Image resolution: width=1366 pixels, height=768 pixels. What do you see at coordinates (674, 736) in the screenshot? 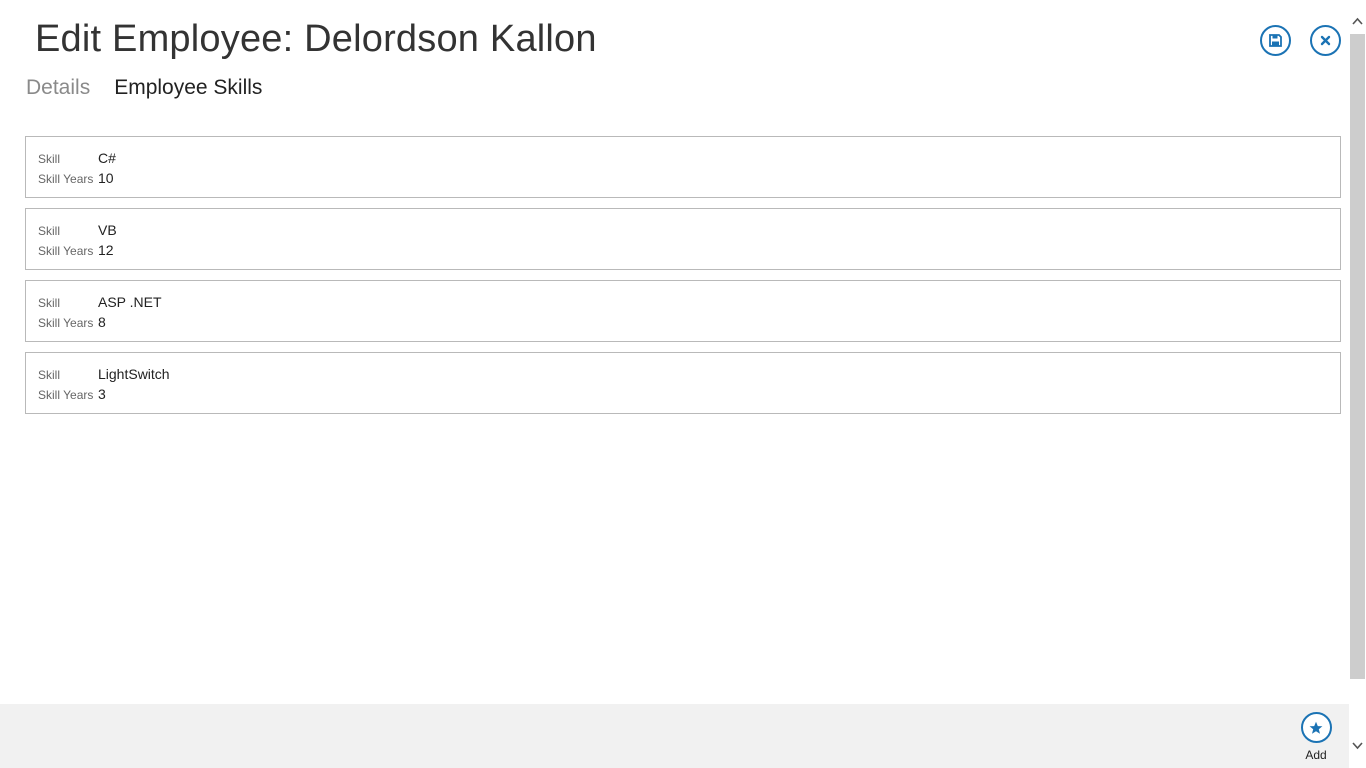
I see `app-bar: Add` at bounding box center [674, 736].